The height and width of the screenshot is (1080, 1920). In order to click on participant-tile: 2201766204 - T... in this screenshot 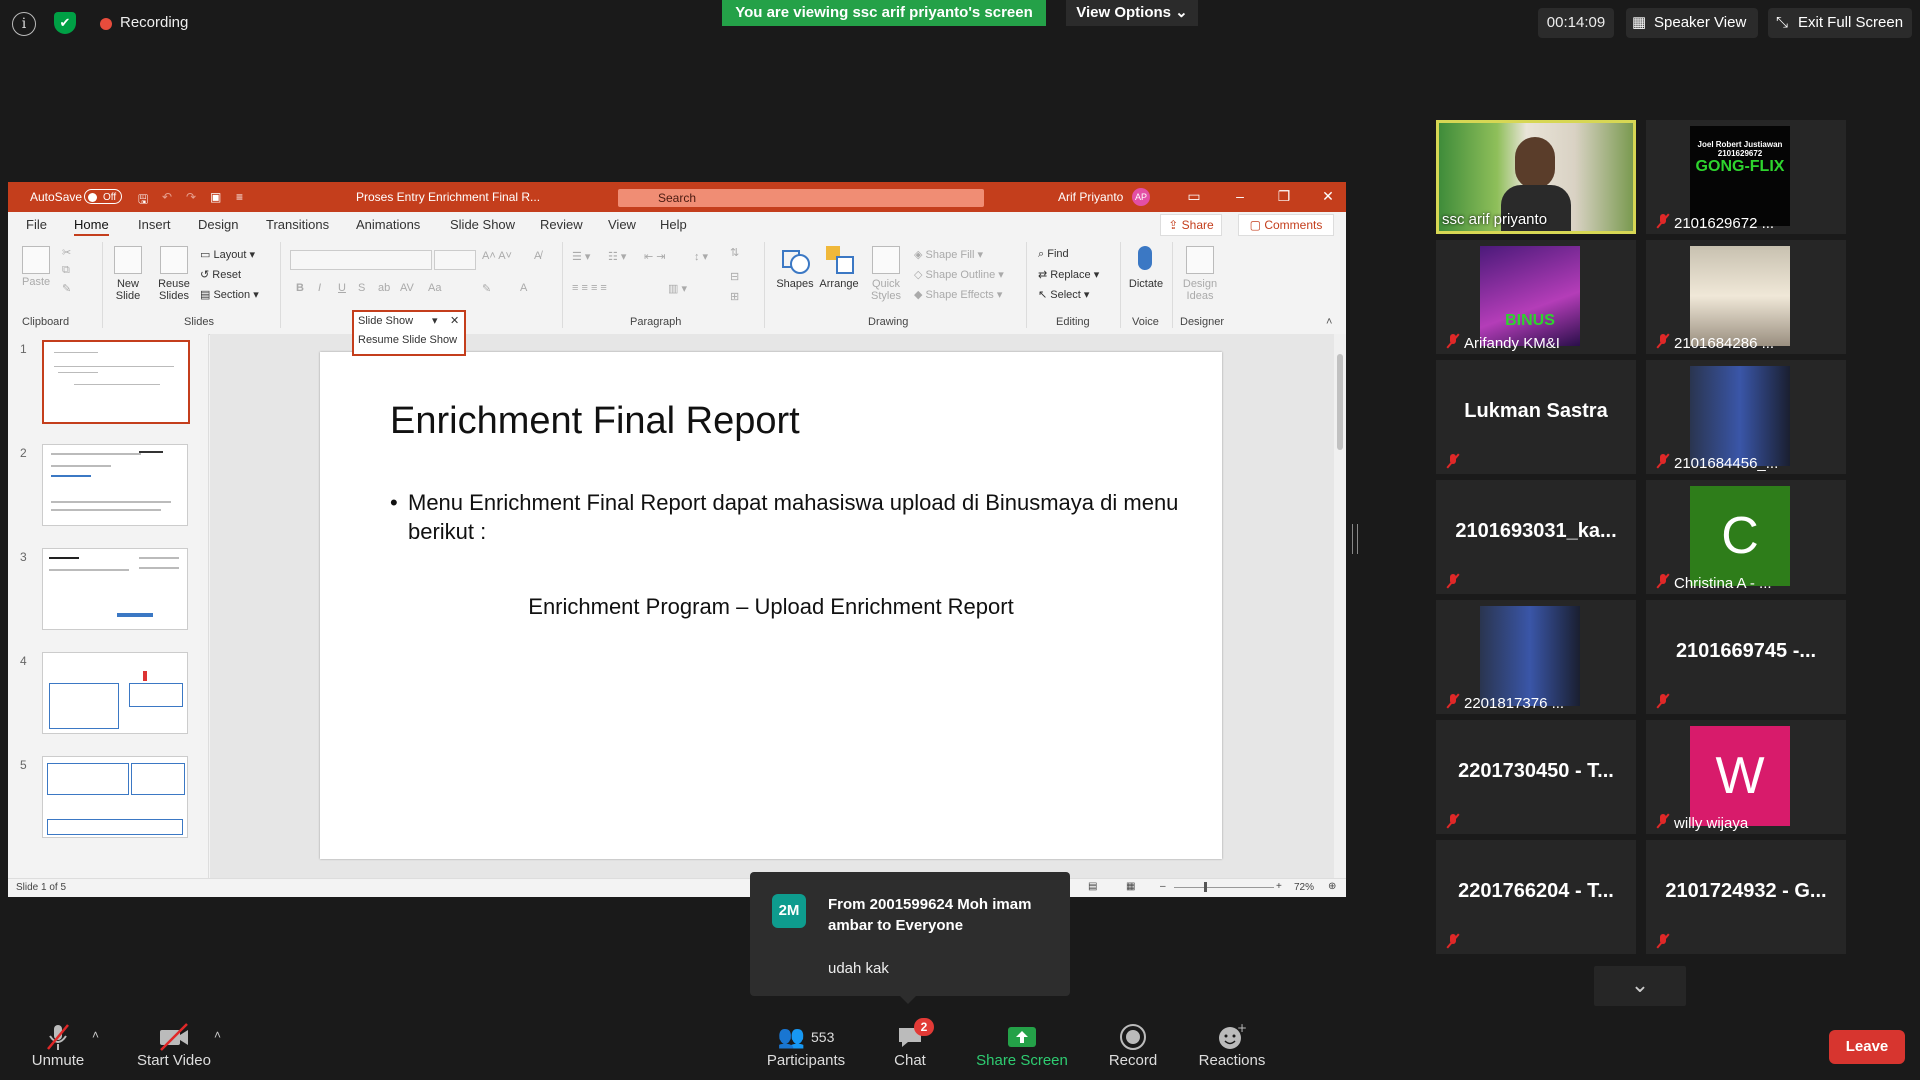, I will do `click(1536, 897)`.